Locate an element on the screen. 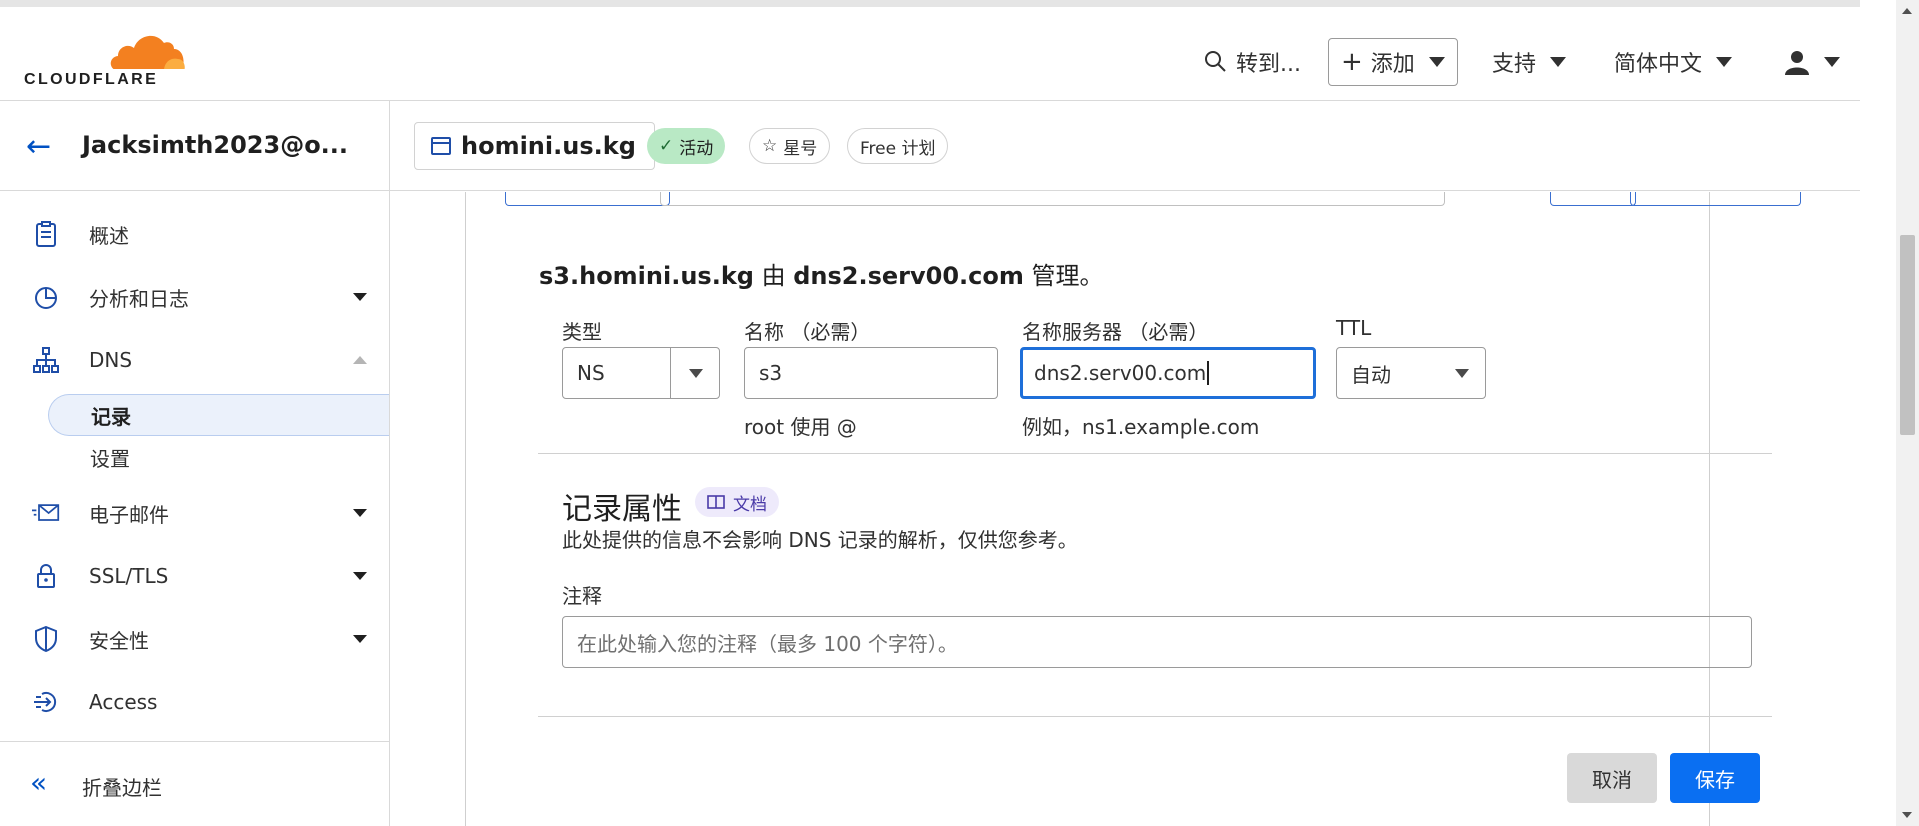 This screenshot has height=826, width=1919. user-menu is located at coordinates (1812, 62).